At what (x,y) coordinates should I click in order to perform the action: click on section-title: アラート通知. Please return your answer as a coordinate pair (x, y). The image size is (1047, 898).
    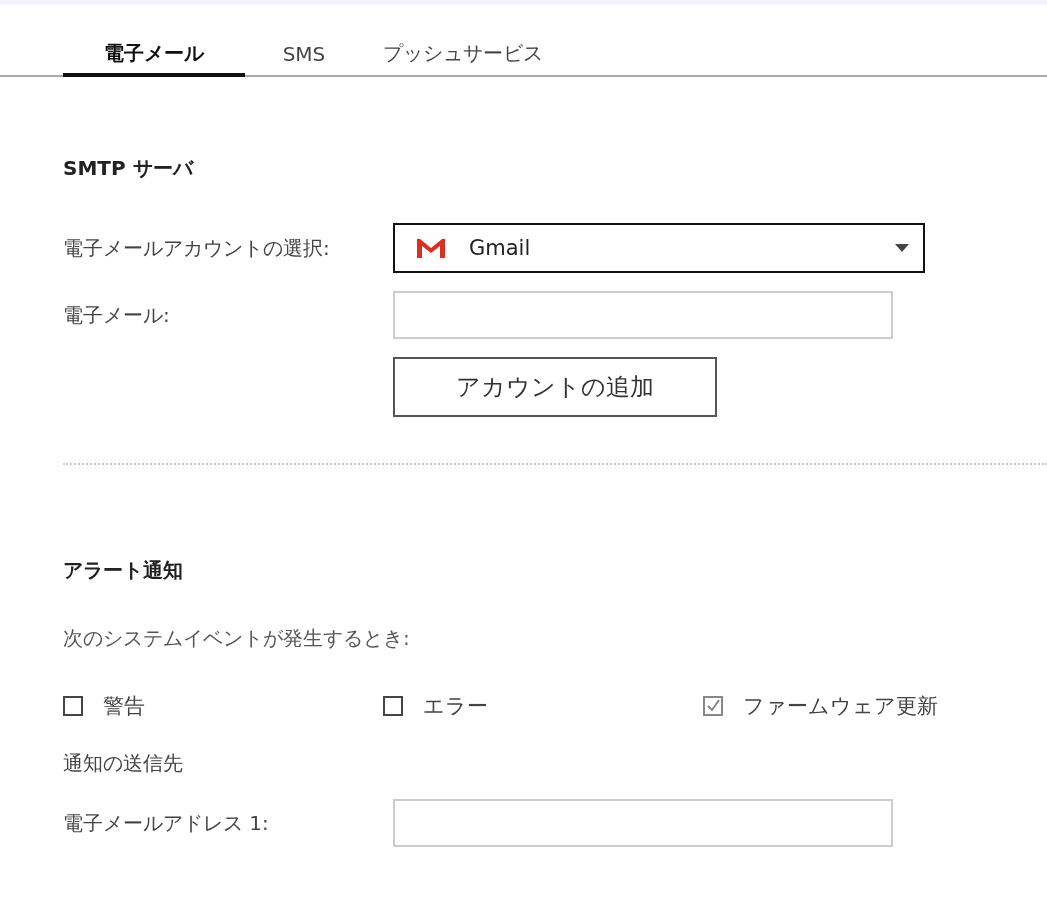
    Looking at the image, I should click on (123, 570).